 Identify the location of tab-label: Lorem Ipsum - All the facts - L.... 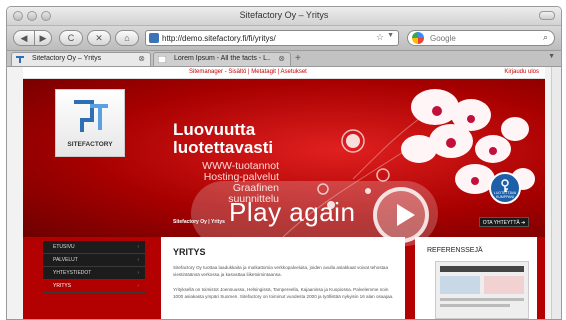
(222, 58).